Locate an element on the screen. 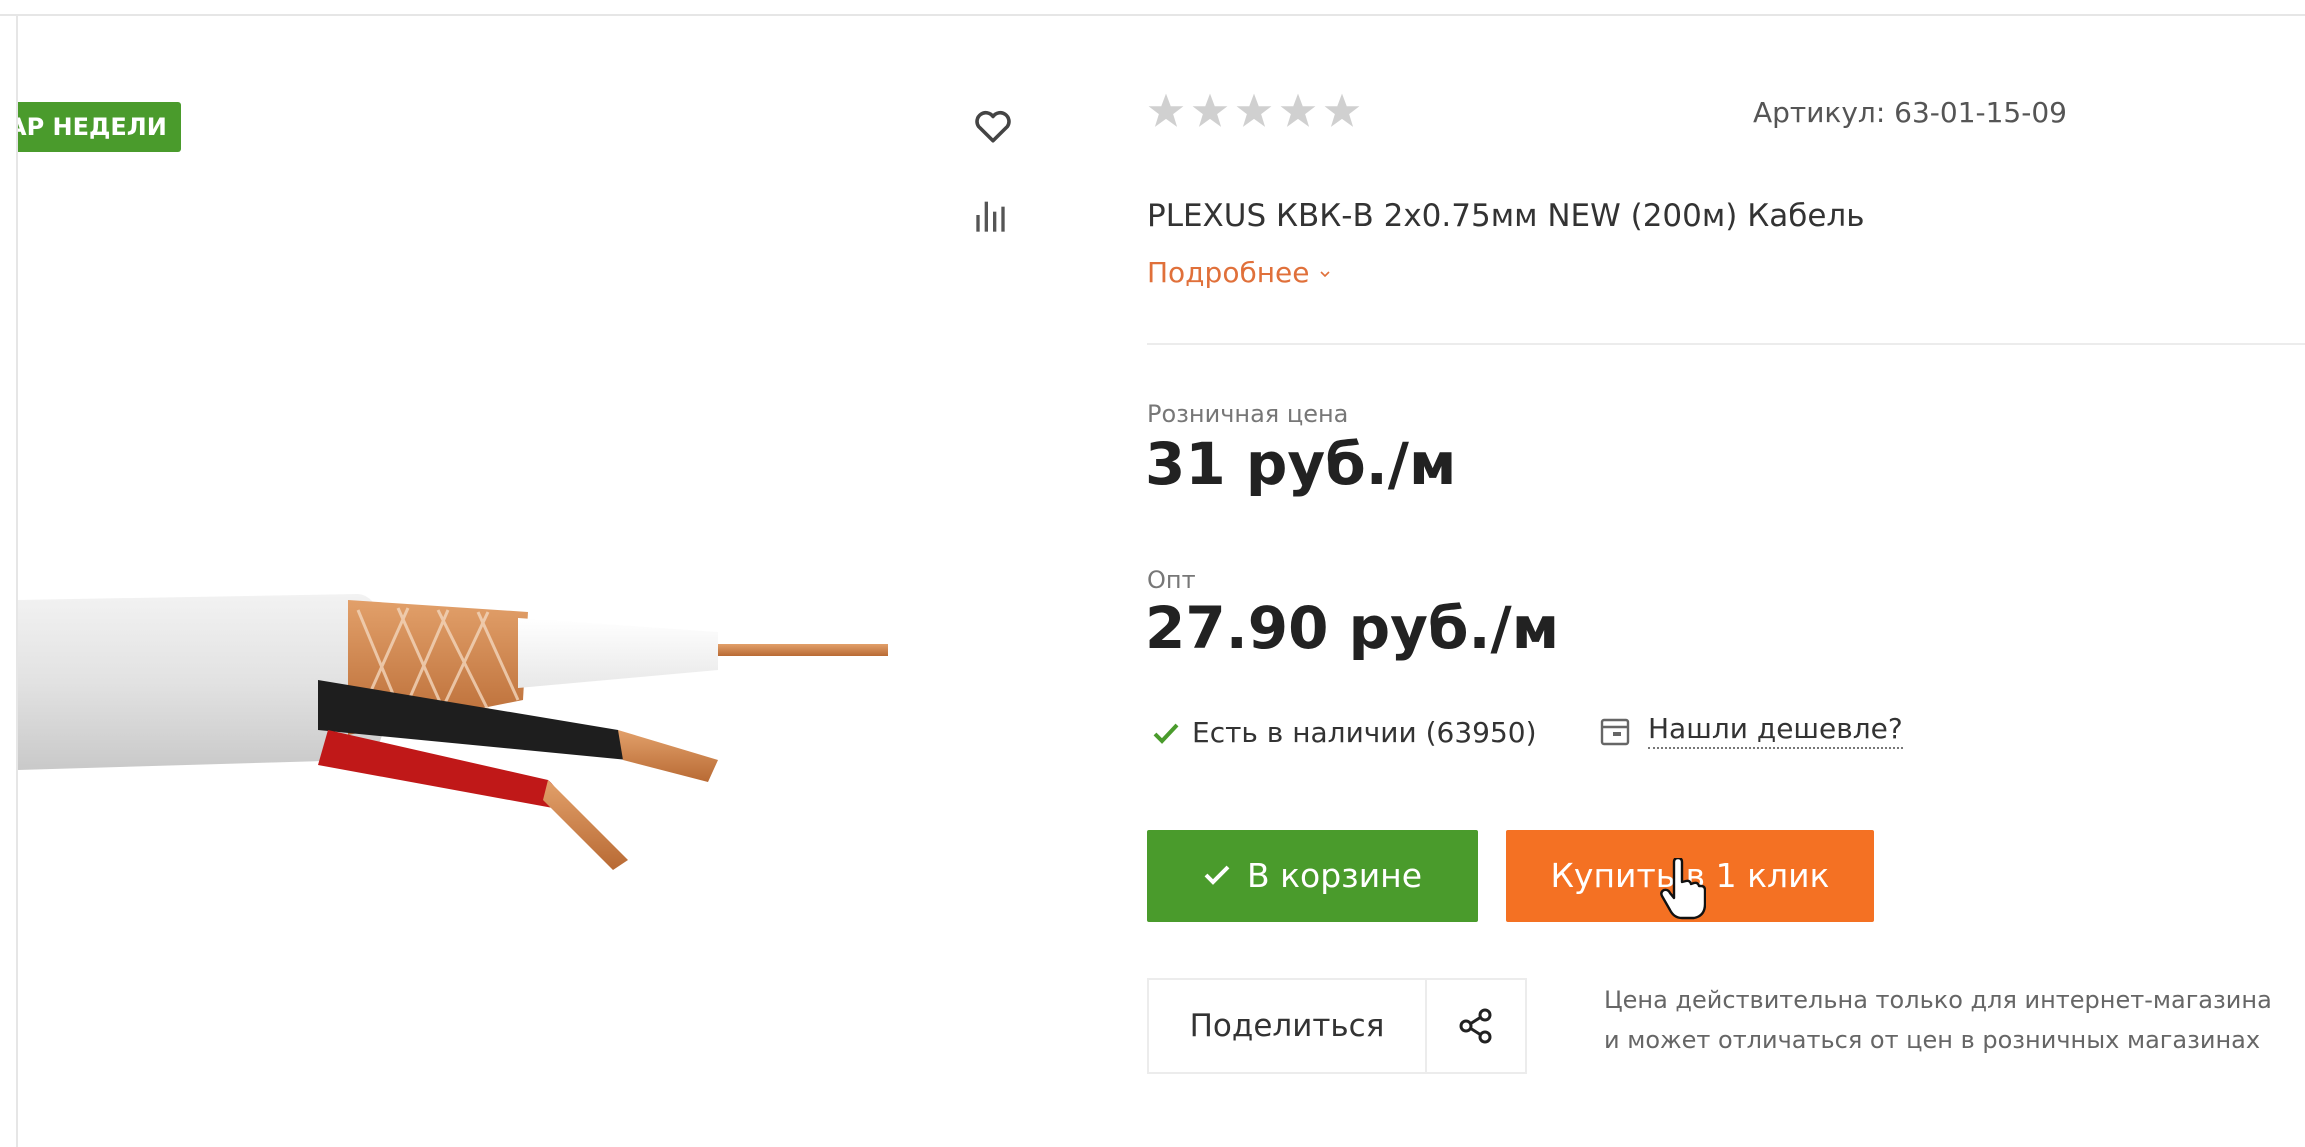 This screenshot has height=1147, width=2305. found-cheaper-link: Нашли дешевле? is located at coordinates (1750, 730).